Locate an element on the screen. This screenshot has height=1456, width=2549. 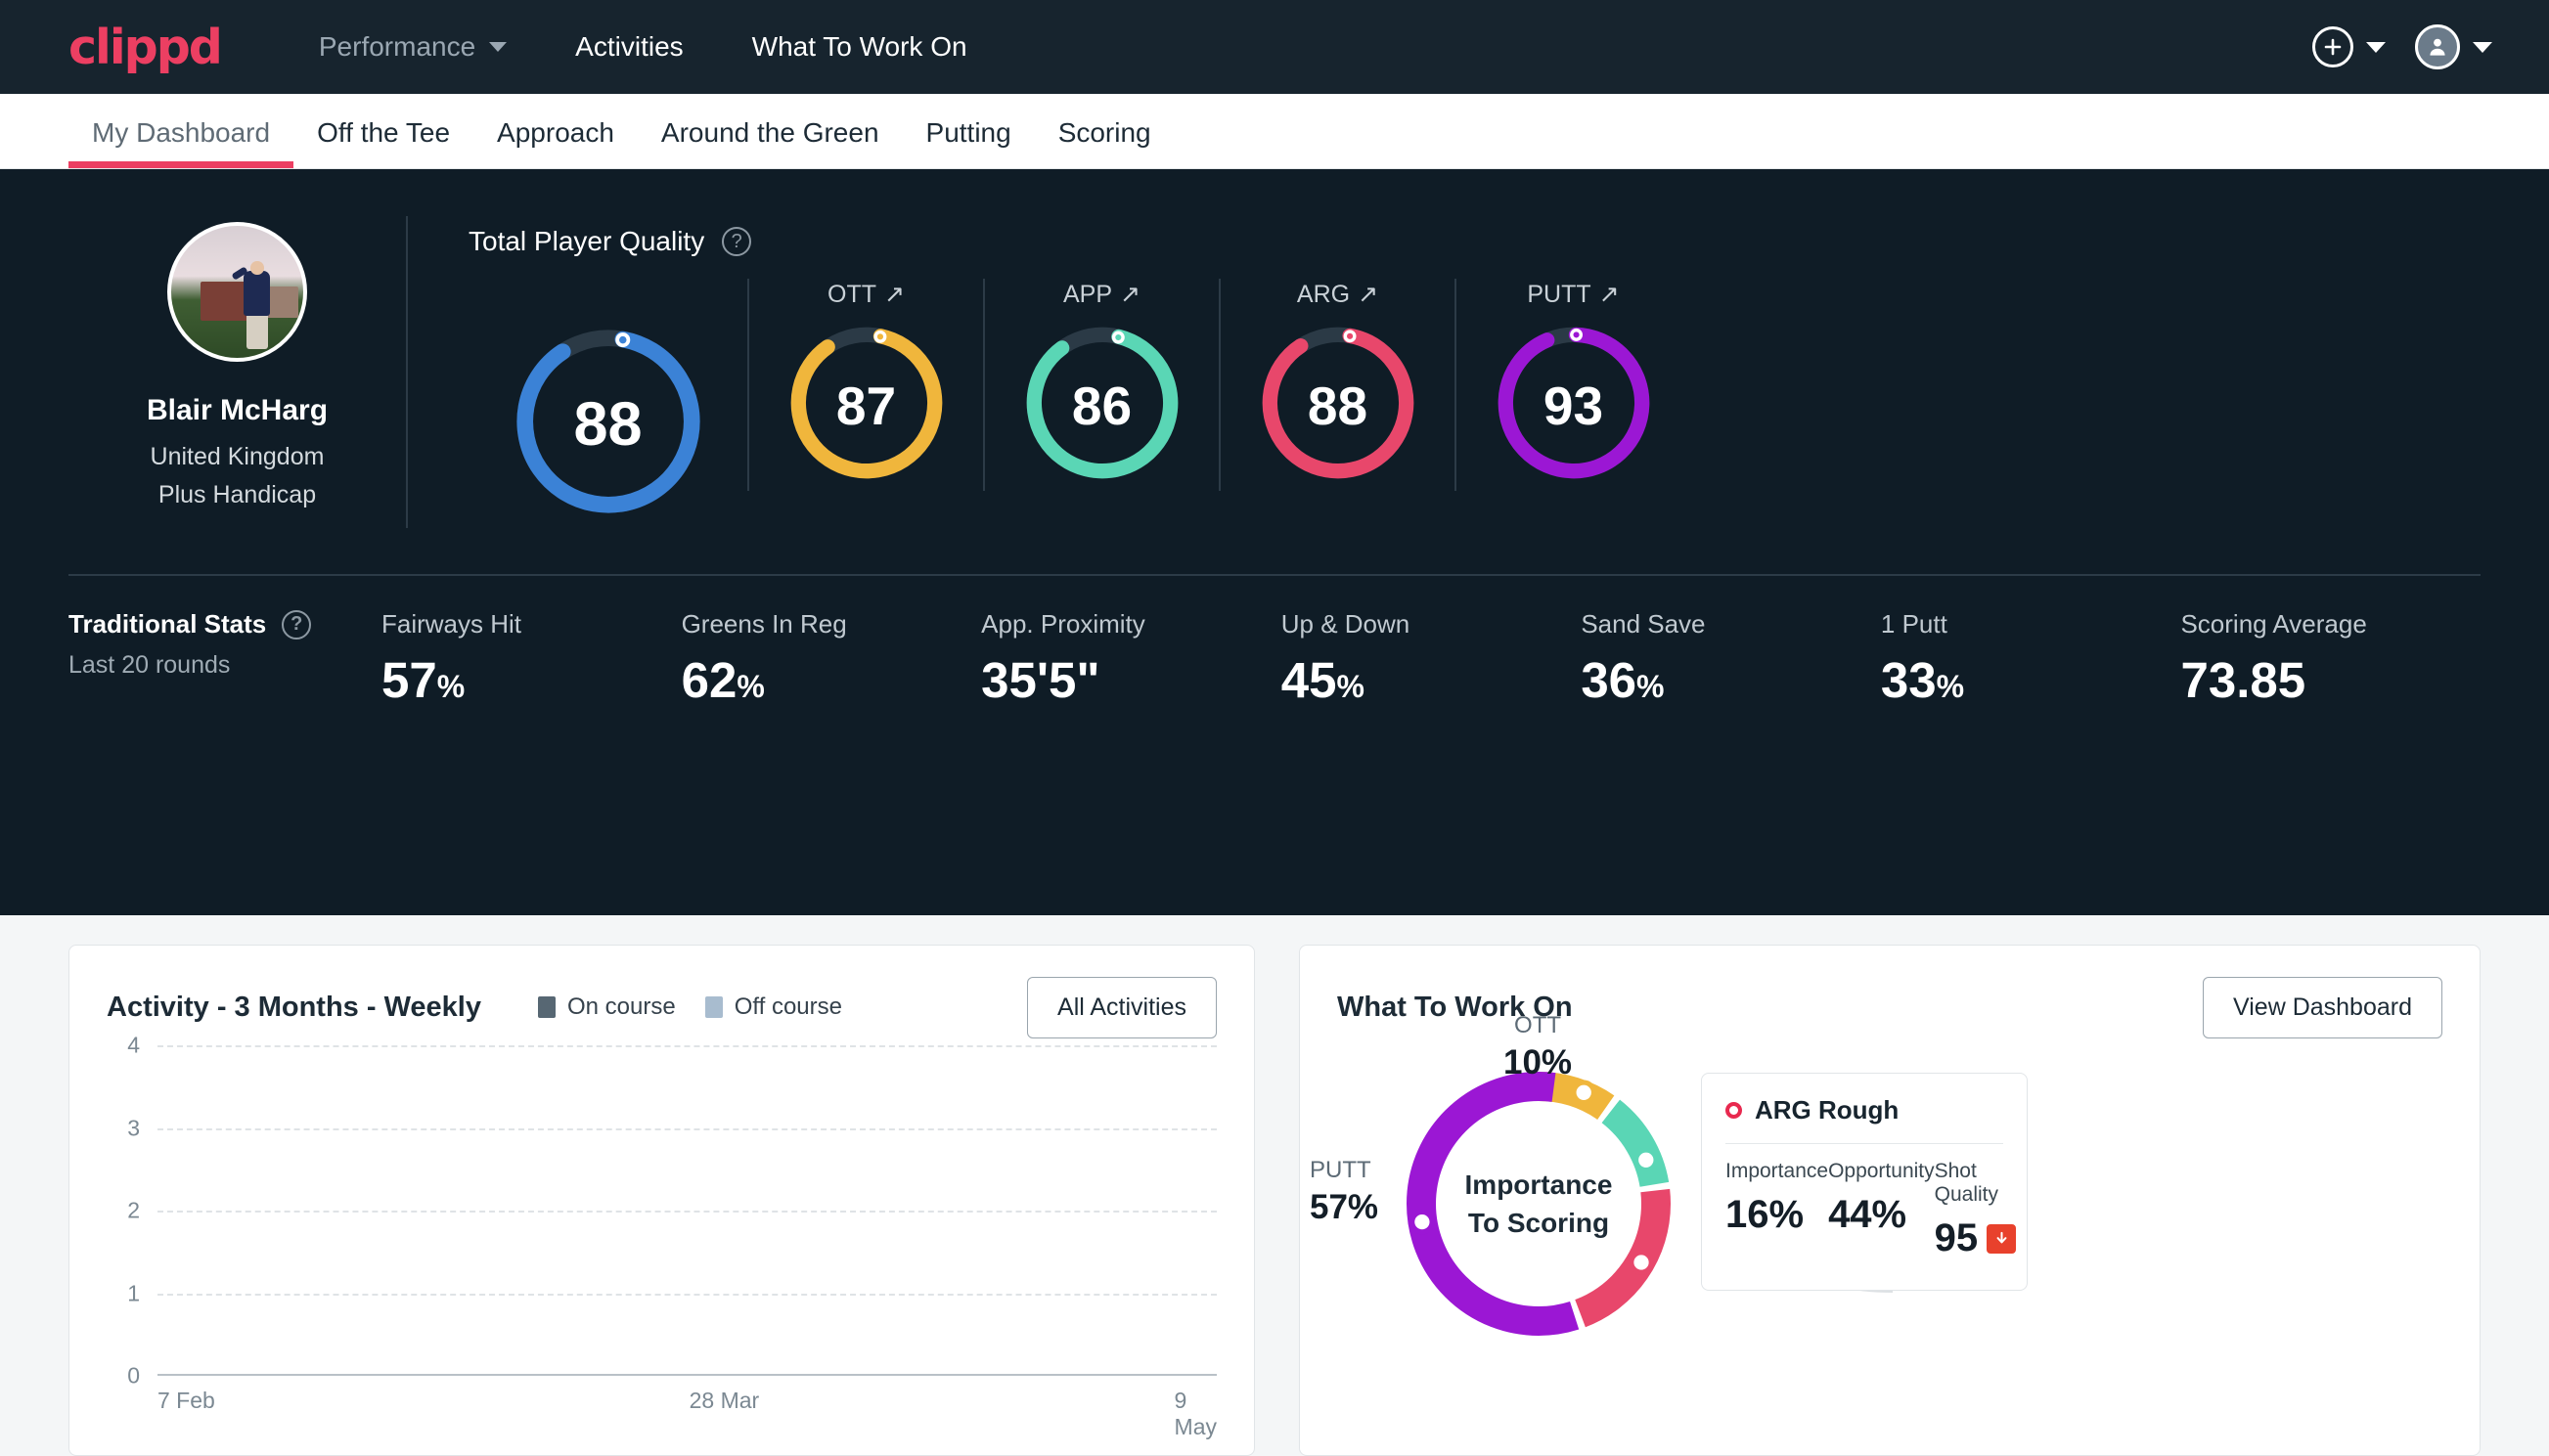
nav-item-performance: Performance is located at coordinates (413, 46).